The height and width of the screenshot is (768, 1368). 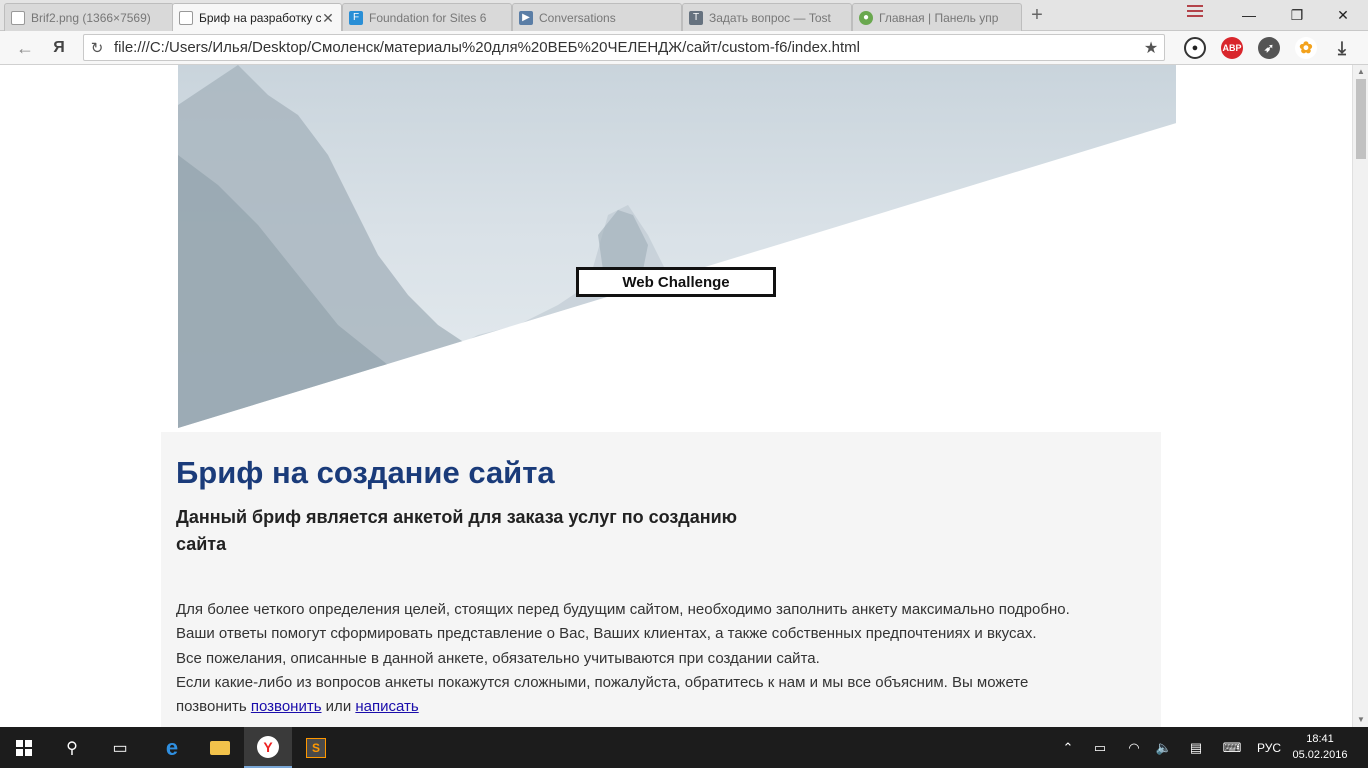 What do you see at coordinates (1100, 747) in the screenshot?
I see `battery-icon: ▭` at bounding box center [1100, 747].